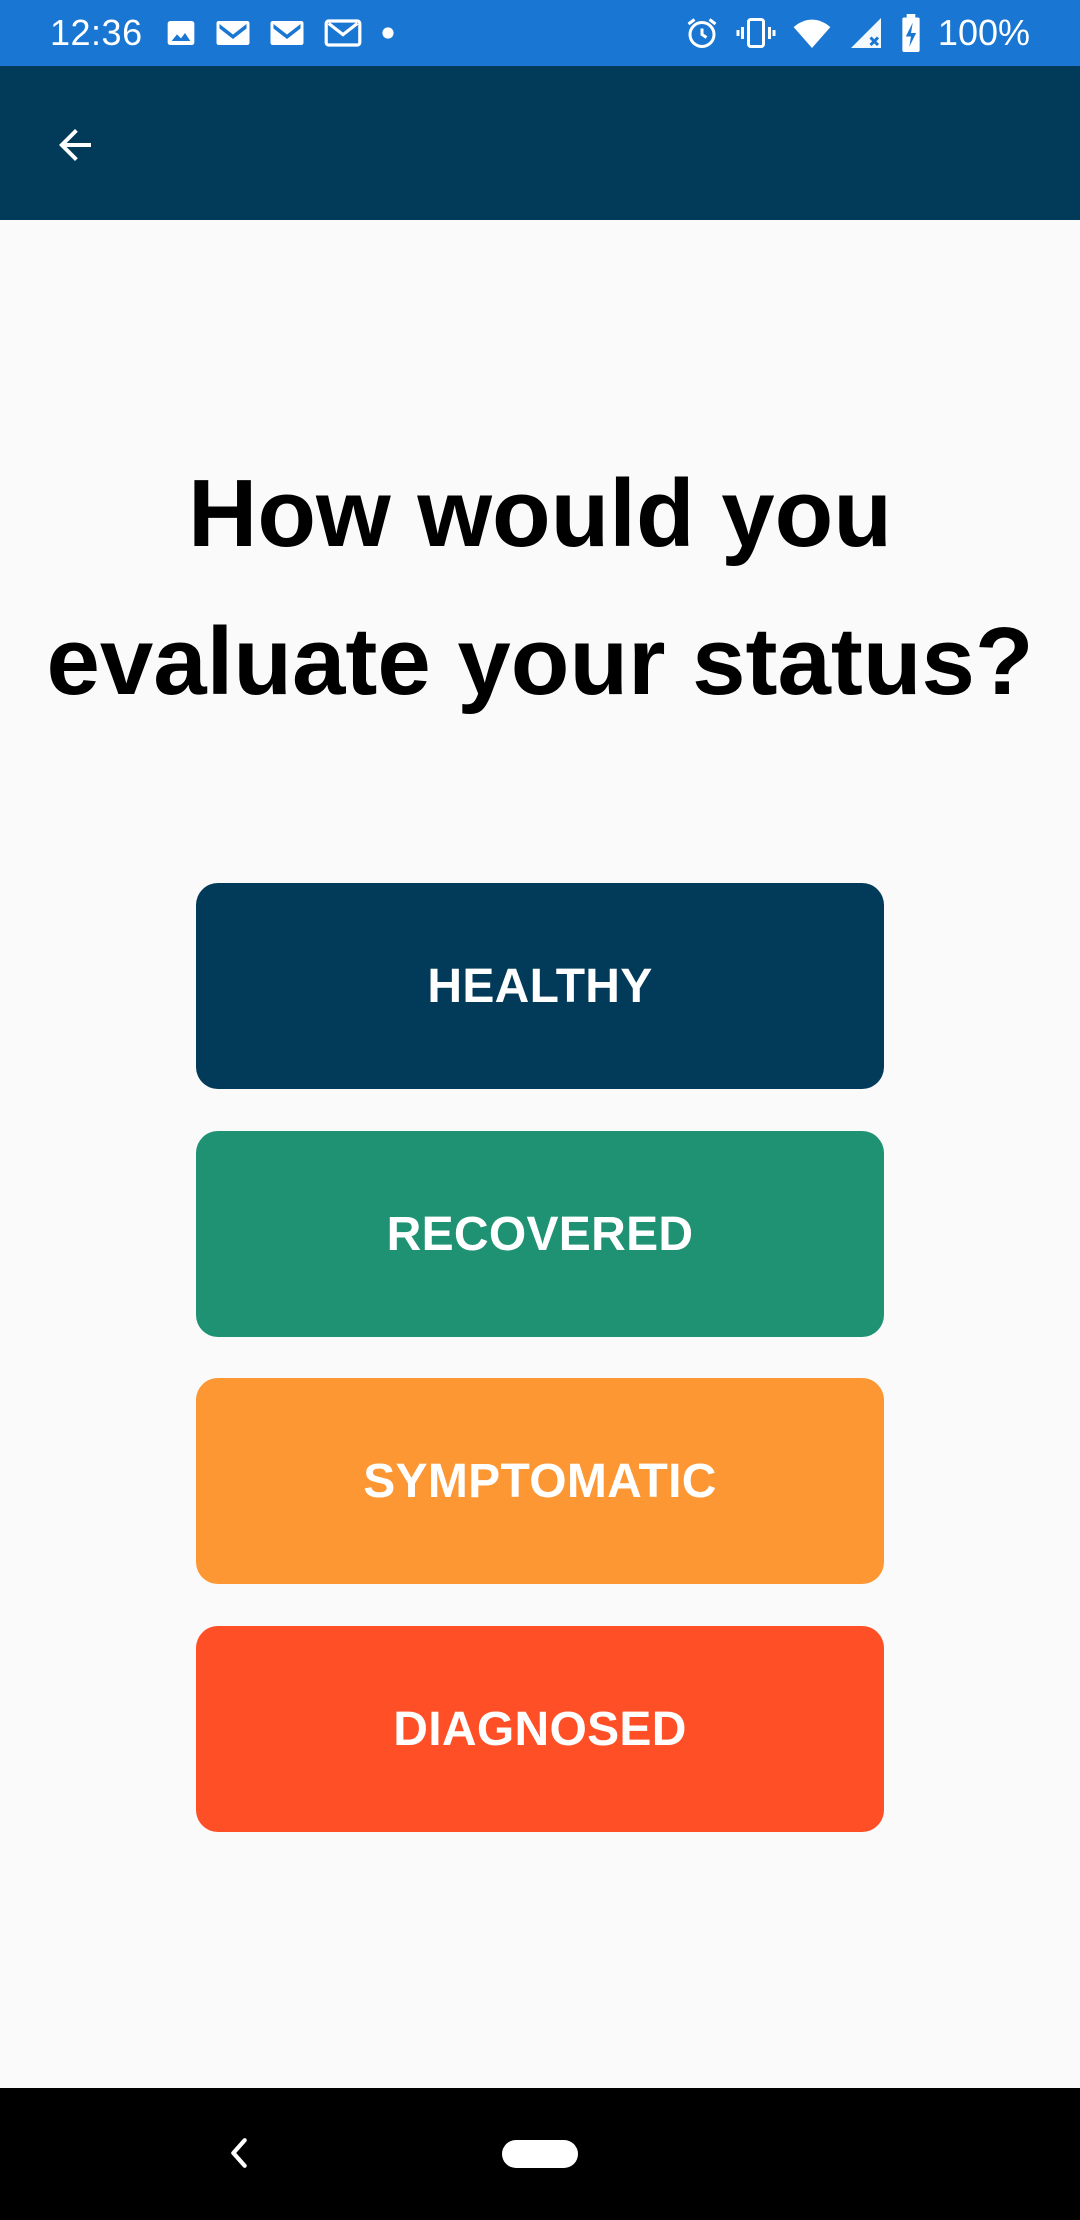 This screenshot has width=1080, height=2220. I want to click on signal-icon, so click(866, 33).